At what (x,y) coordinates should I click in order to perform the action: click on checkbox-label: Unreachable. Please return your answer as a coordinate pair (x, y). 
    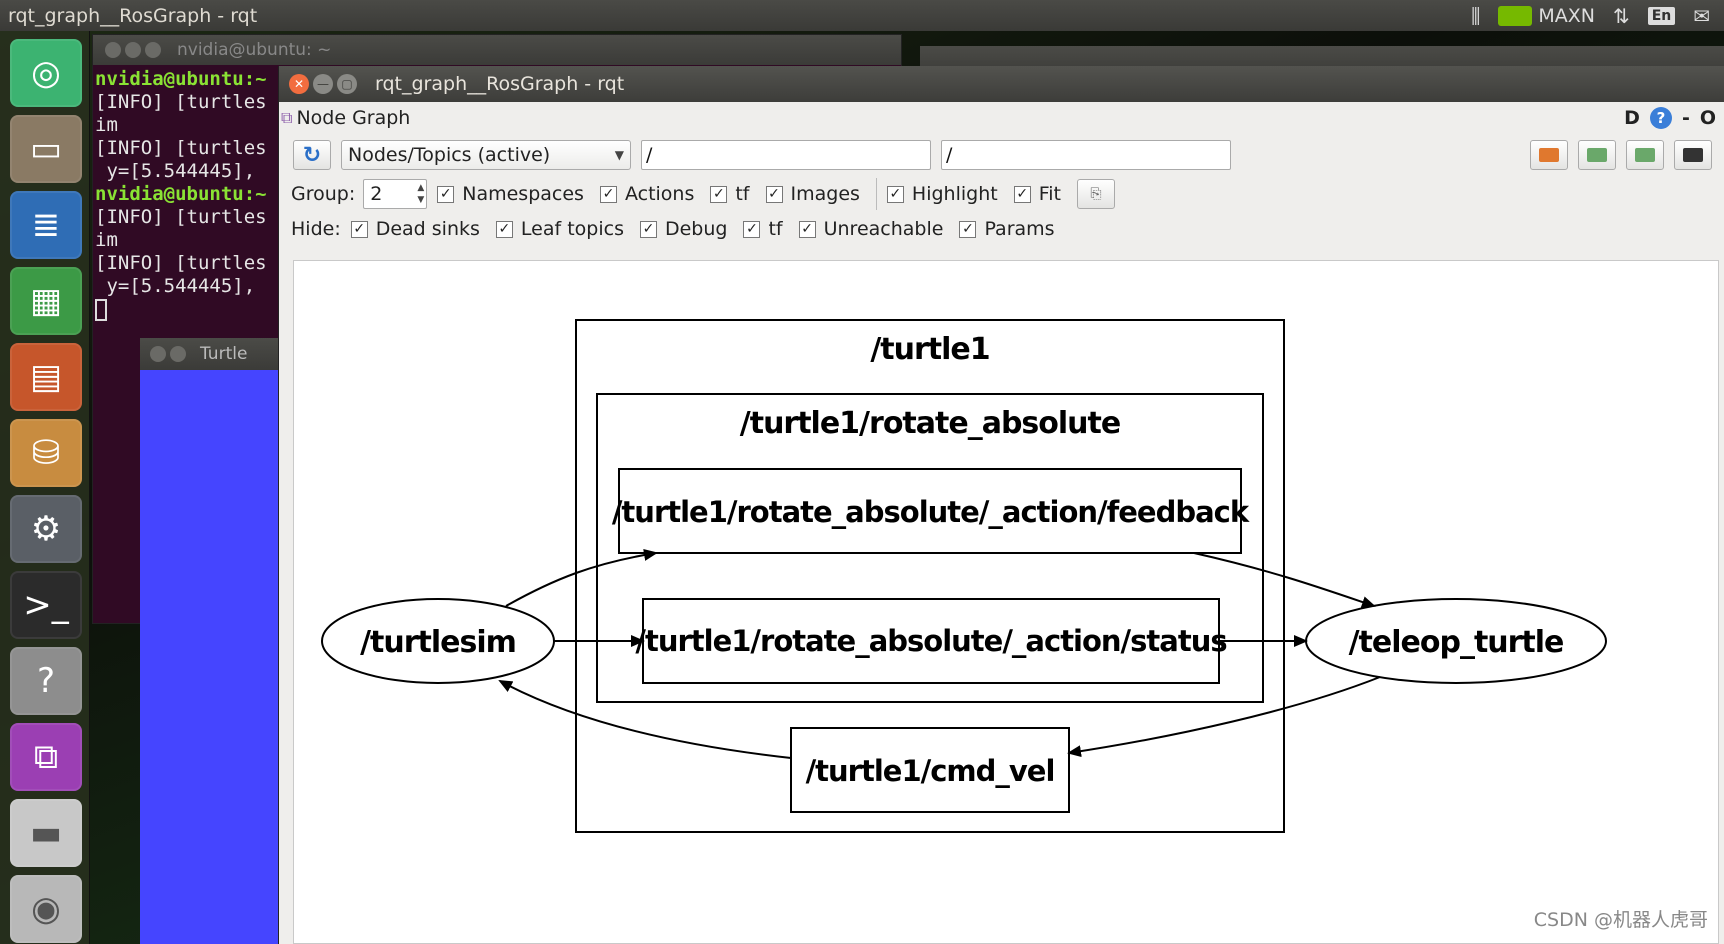
    Looking at the image, I should click on (883, 229).